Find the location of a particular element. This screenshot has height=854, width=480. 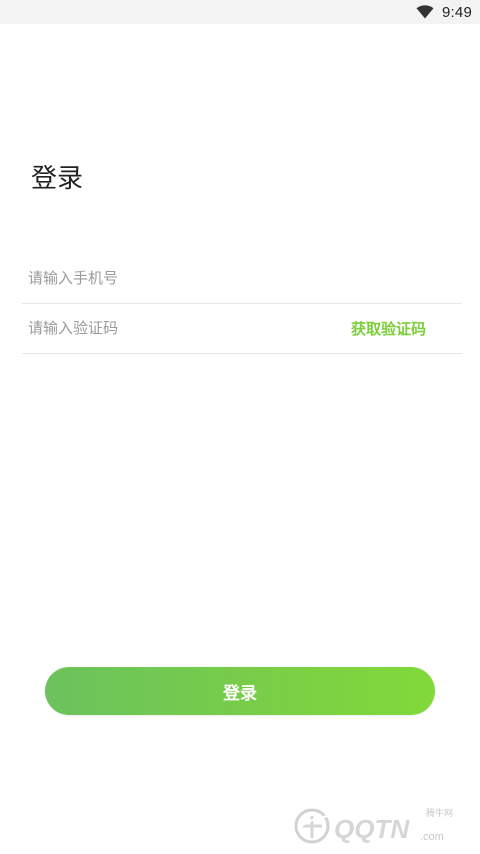

phone-input is located at coordinates (242, 278).